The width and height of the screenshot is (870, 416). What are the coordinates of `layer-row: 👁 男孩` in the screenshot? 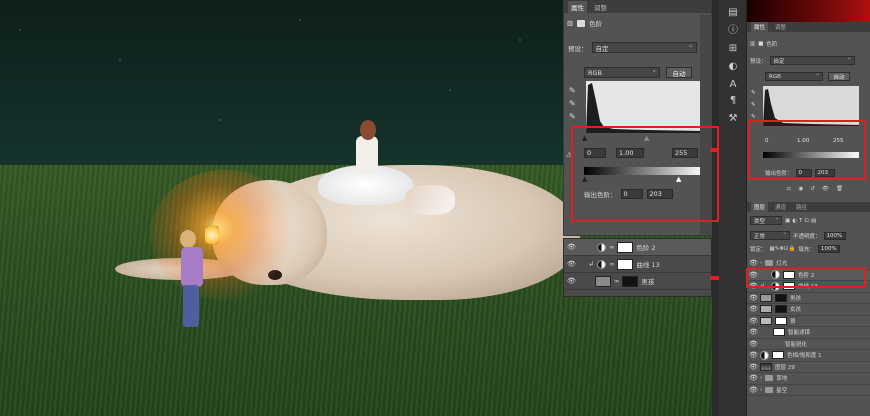 It's located at (808, 298).